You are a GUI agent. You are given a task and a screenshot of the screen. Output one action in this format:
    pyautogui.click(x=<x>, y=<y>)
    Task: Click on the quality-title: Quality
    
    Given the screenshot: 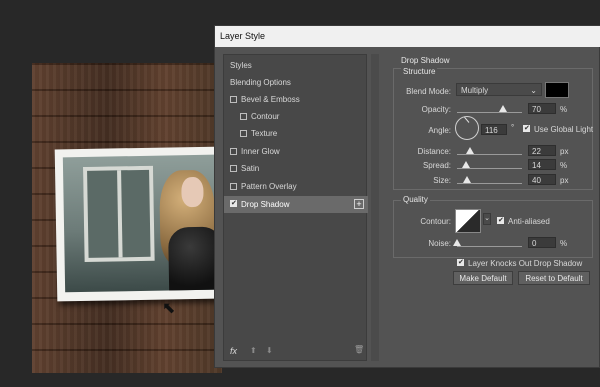 What is the action you would take?
    pyautogui.click(x=415, y=199)
    